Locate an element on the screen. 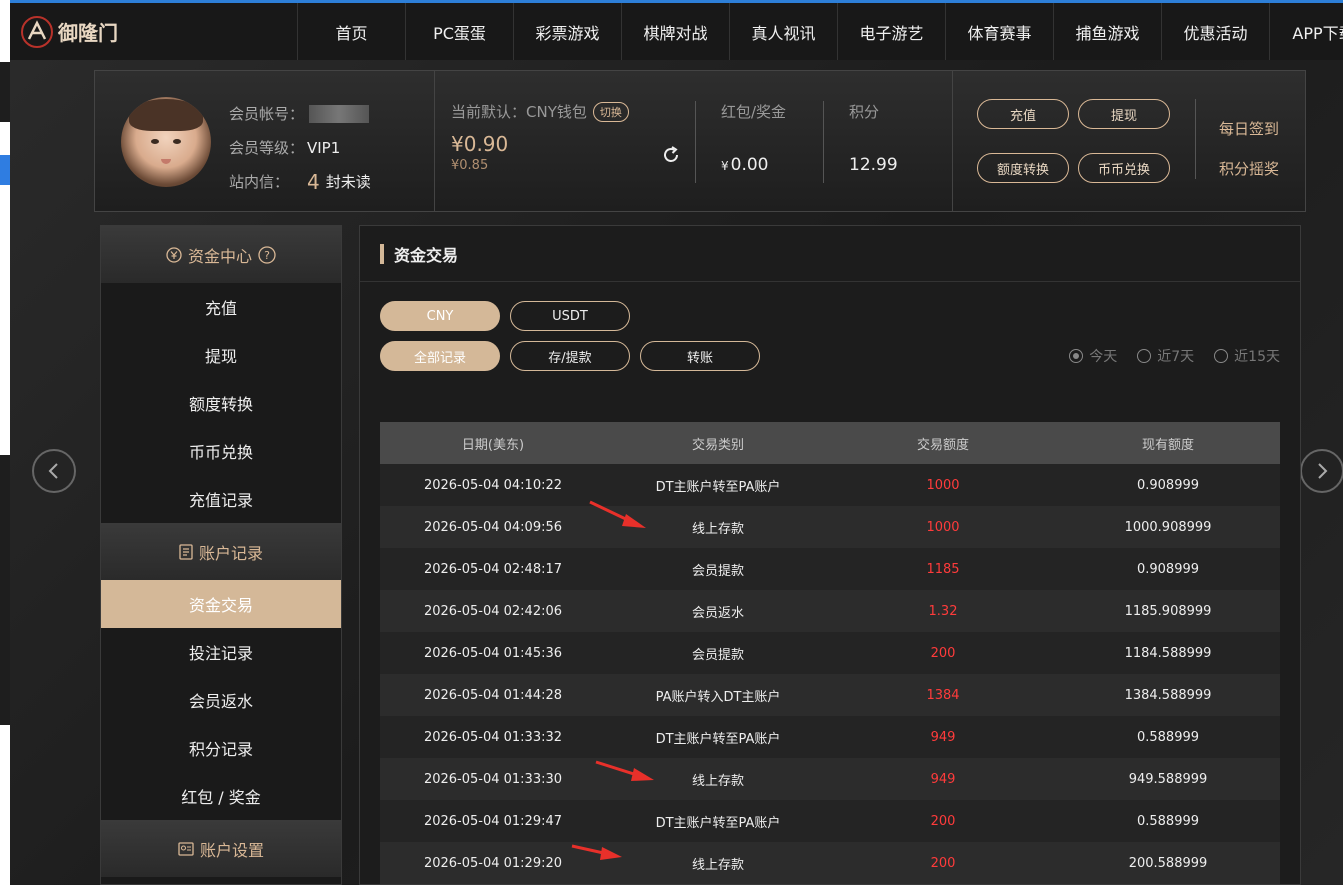 The width and height of the screenshot is (1343, 885). nav-lottery: 彩票游戏 is located at coordinates (567, 31).